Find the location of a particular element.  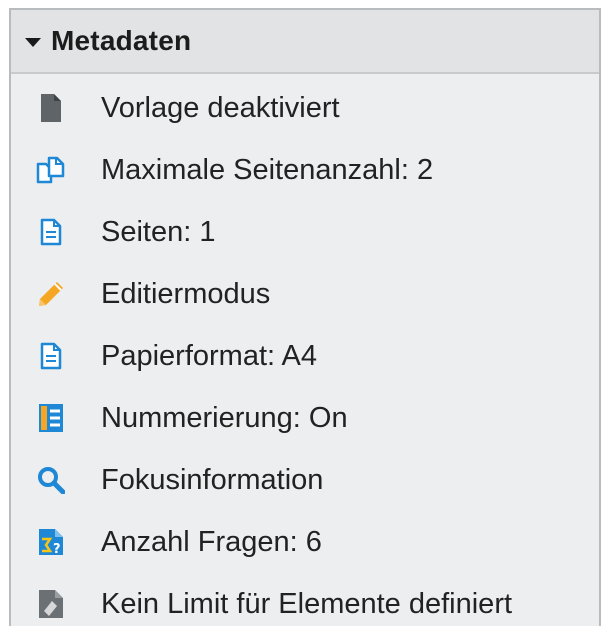

list-item-label: Nummerierung: On is located at coordinates (224, 417).